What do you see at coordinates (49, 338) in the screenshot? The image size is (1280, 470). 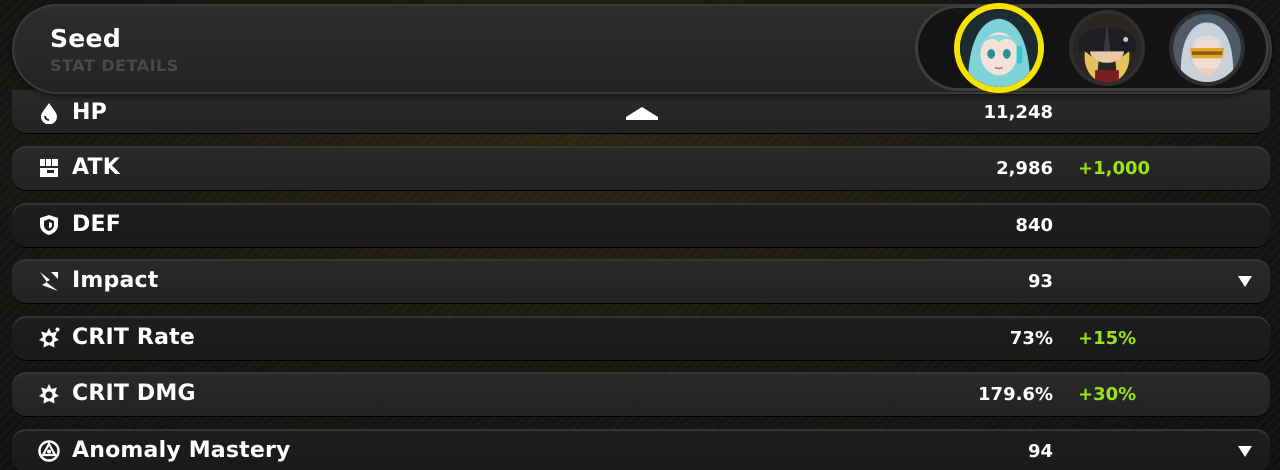 I see `crit-rate-icon` at bounding box center [49, 338].